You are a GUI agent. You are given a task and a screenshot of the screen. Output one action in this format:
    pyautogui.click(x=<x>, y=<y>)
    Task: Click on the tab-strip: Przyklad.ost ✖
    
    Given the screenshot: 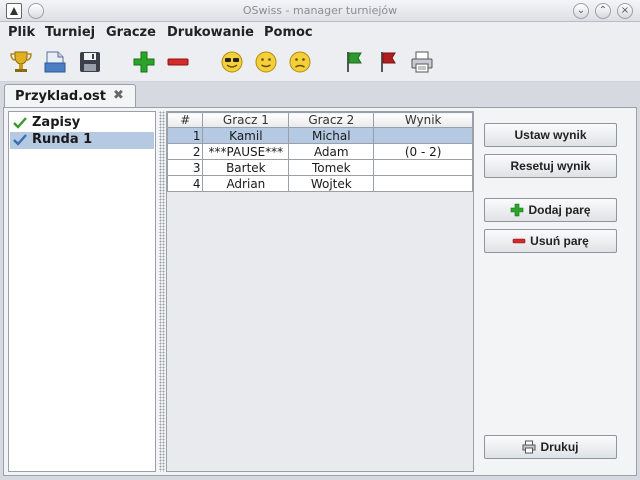 What is the action you would take?
    pyautogui.click(x=320, y=95)
    